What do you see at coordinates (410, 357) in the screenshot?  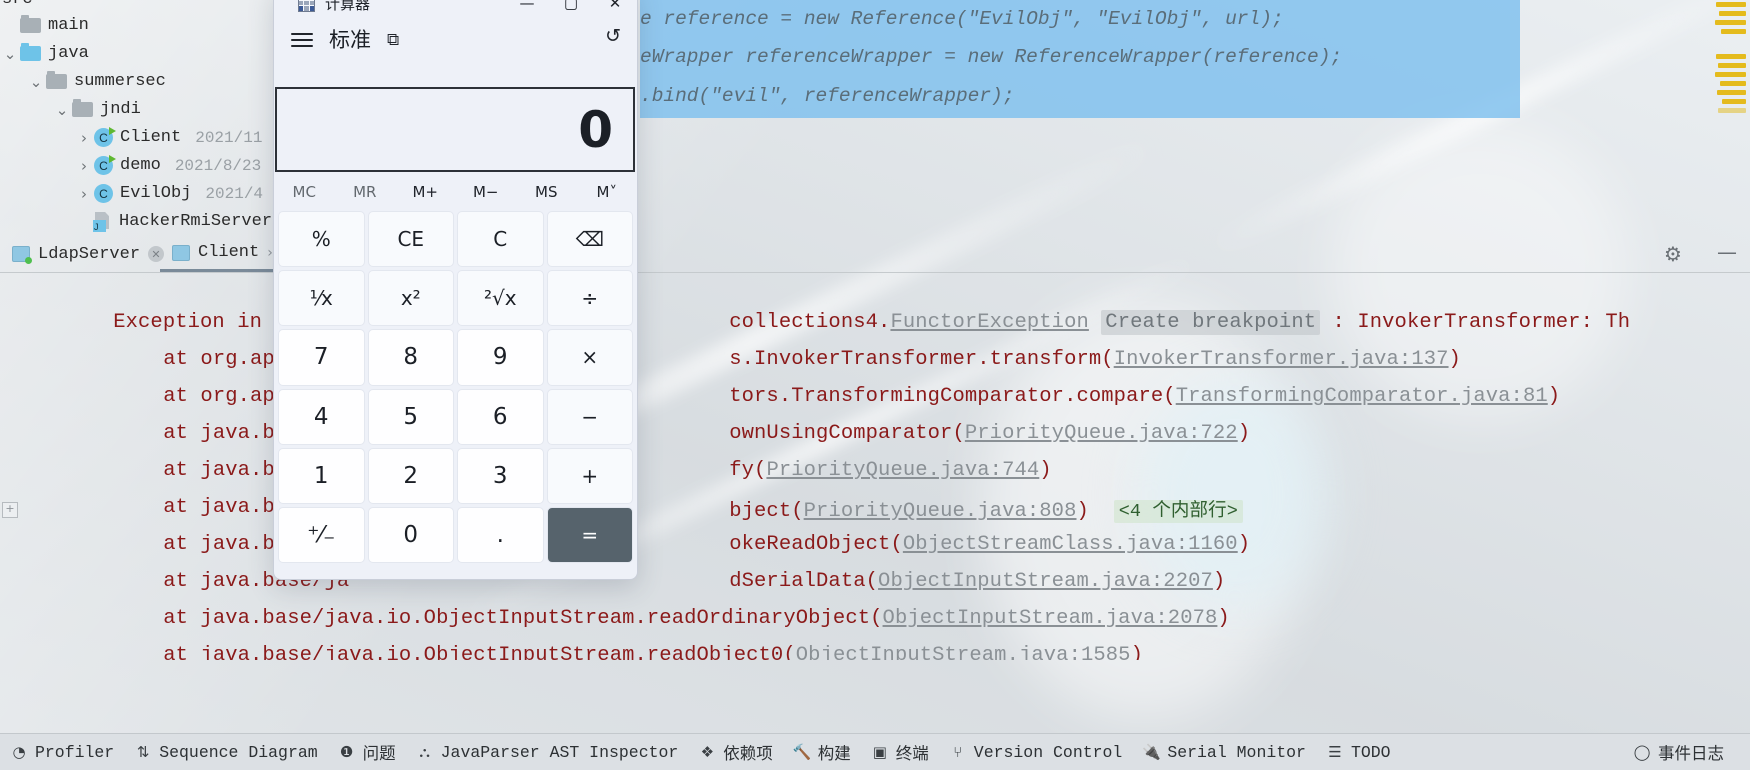 I see `key-8: 8` at bounding box center [410, 357].